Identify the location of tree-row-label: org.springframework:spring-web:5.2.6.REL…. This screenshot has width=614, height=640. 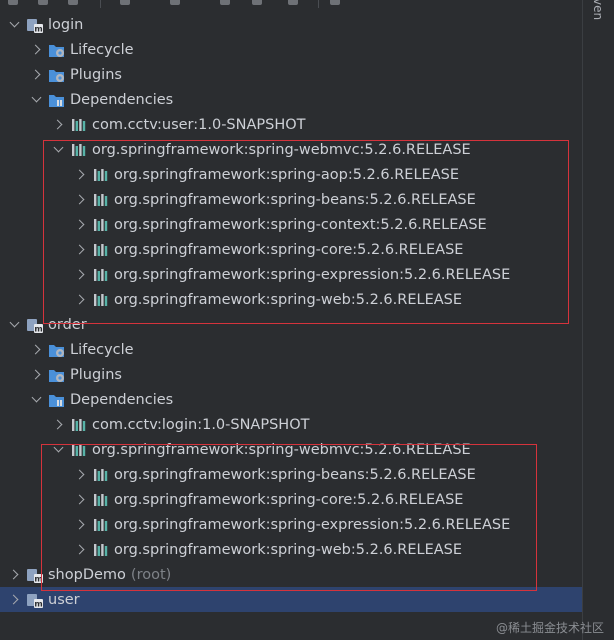
(288, 549).